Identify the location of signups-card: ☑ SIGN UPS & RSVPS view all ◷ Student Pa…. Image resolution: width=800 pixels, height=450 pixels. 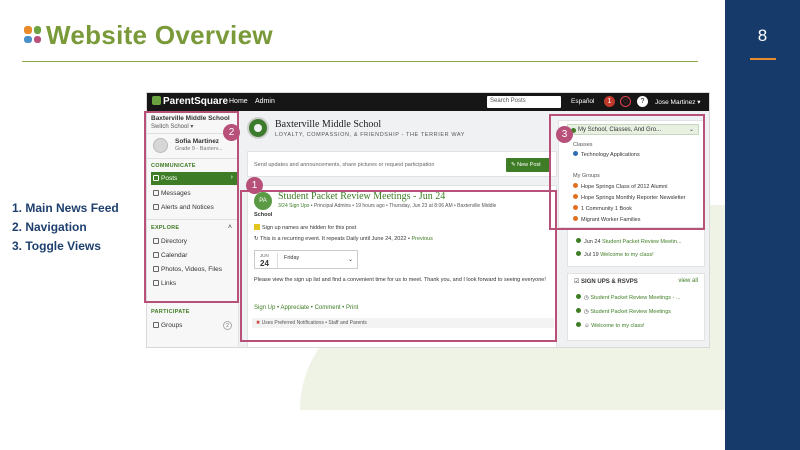
(636, 307).